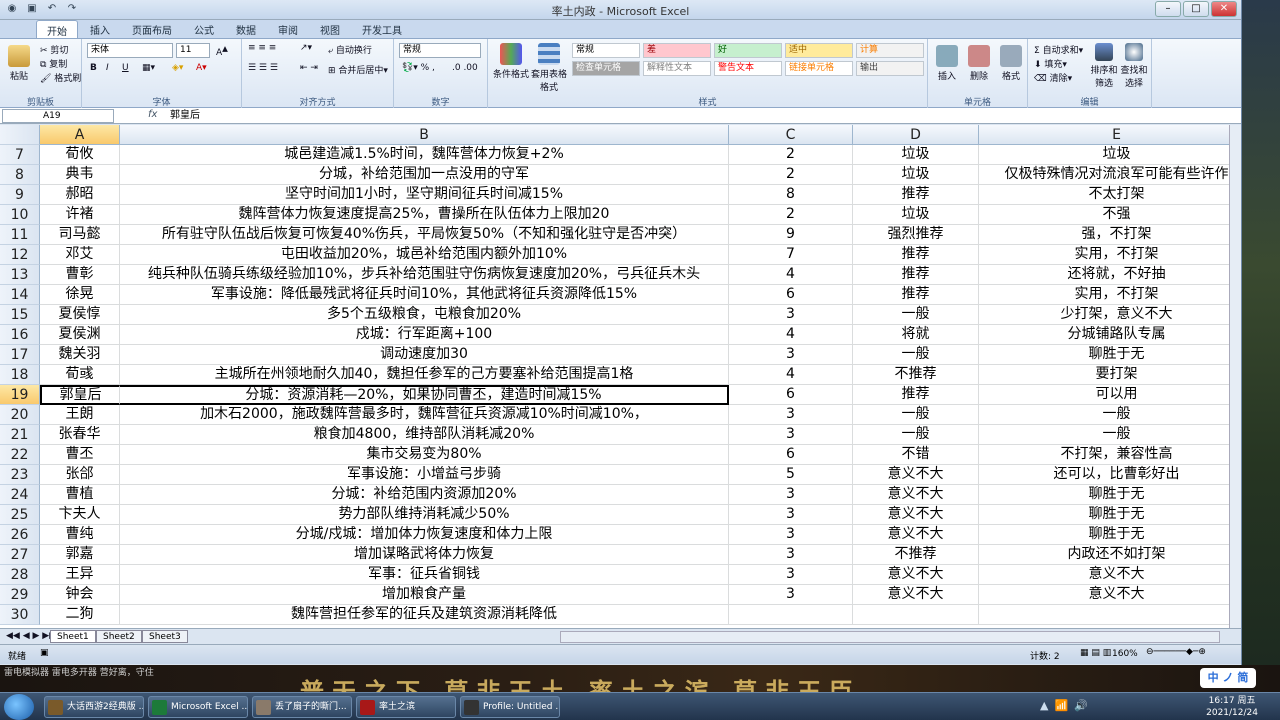  Describe the element at coordinates (20, 275) in the screenshot. I see `row-header: 13` at that location.